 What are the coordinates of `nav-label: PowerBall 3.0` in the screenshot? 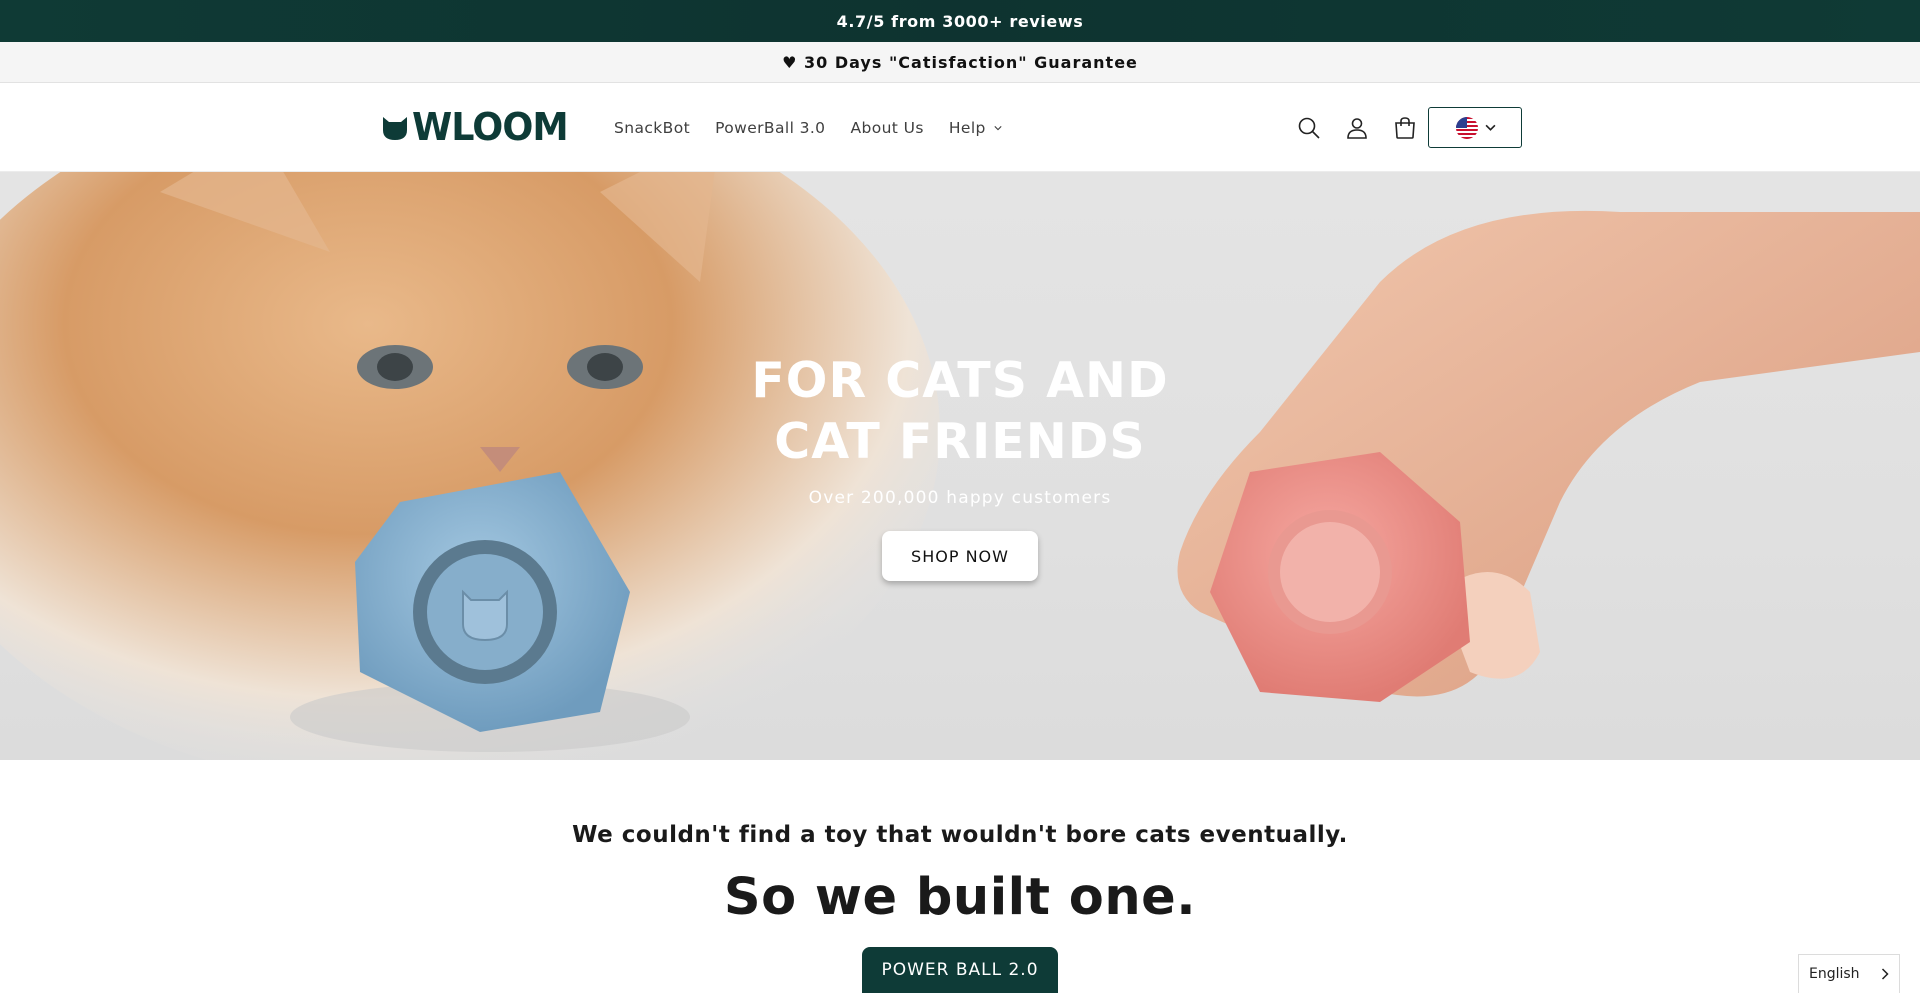 It's located at (770, 127).